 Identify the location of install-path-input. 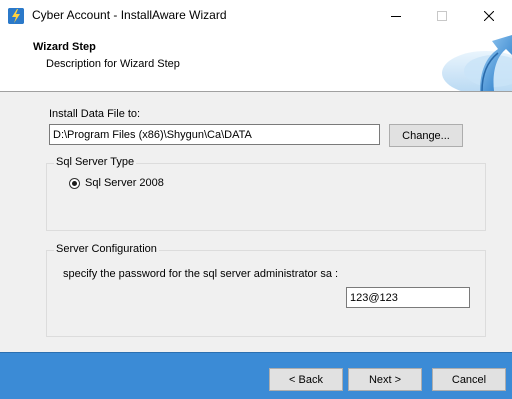
(214, 134).